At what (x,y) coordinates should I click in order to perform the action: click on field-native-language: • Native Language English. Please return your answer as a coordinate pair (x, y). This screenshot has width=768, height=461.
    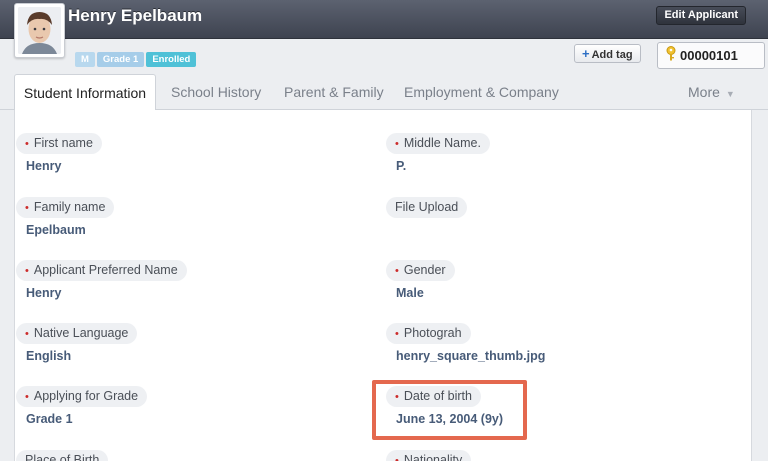
    Looking at the image, I should click on (77, 343).